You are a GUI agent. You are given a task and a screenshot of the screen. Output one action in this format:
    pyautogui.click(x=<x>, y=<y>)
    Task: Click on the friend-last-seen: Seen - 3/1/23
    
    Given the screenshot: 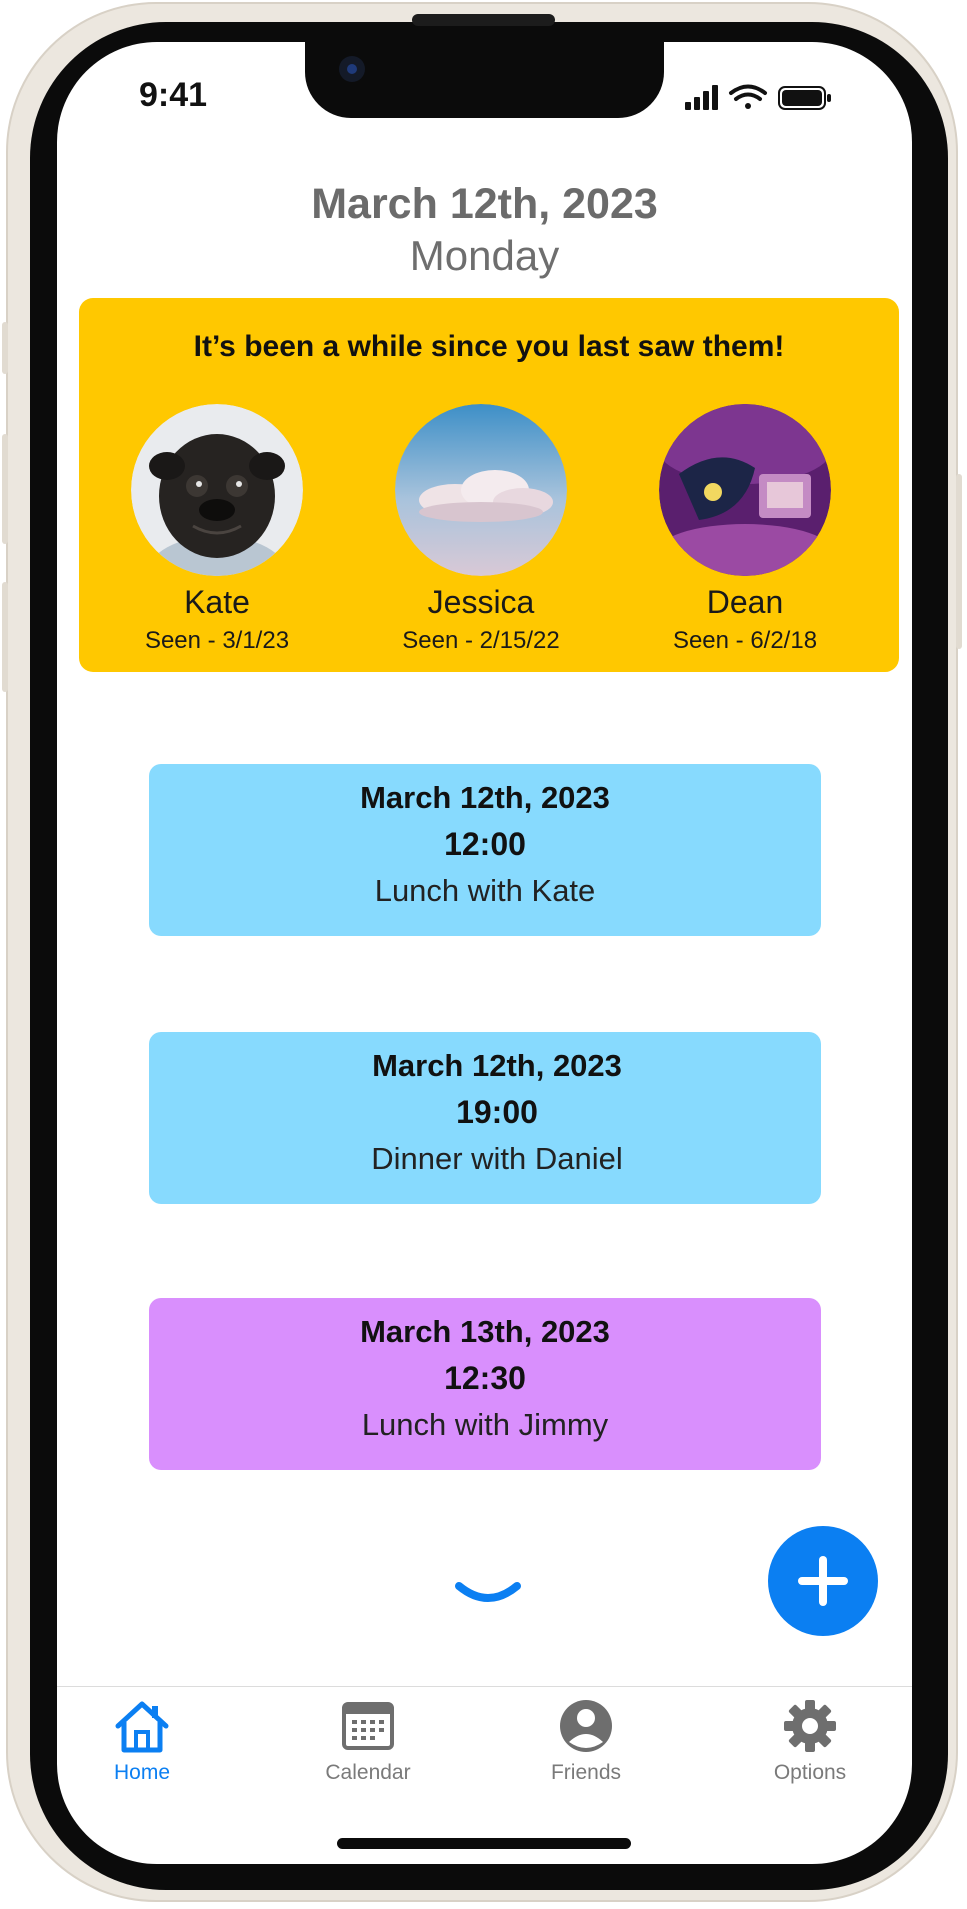 What is the action you would take?
    pyautogui.click(x=217, y=640)
    